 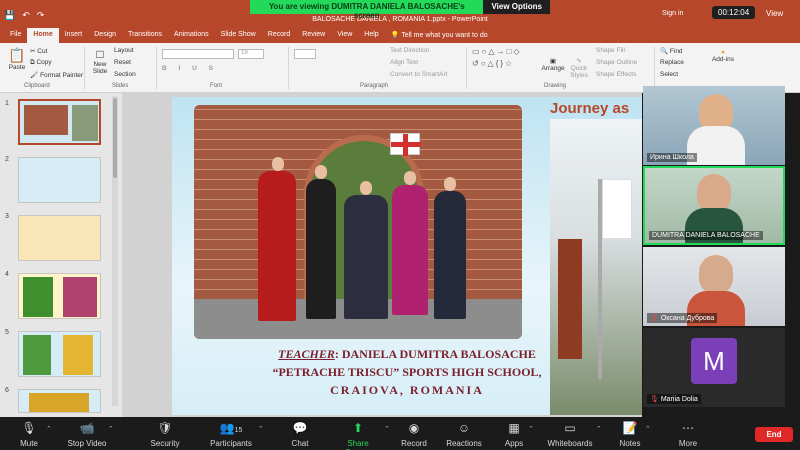 What do you see at coordinates (7, 274) in the screenshot?
I see `slide-number: 4` at bounding box center [7, 274].